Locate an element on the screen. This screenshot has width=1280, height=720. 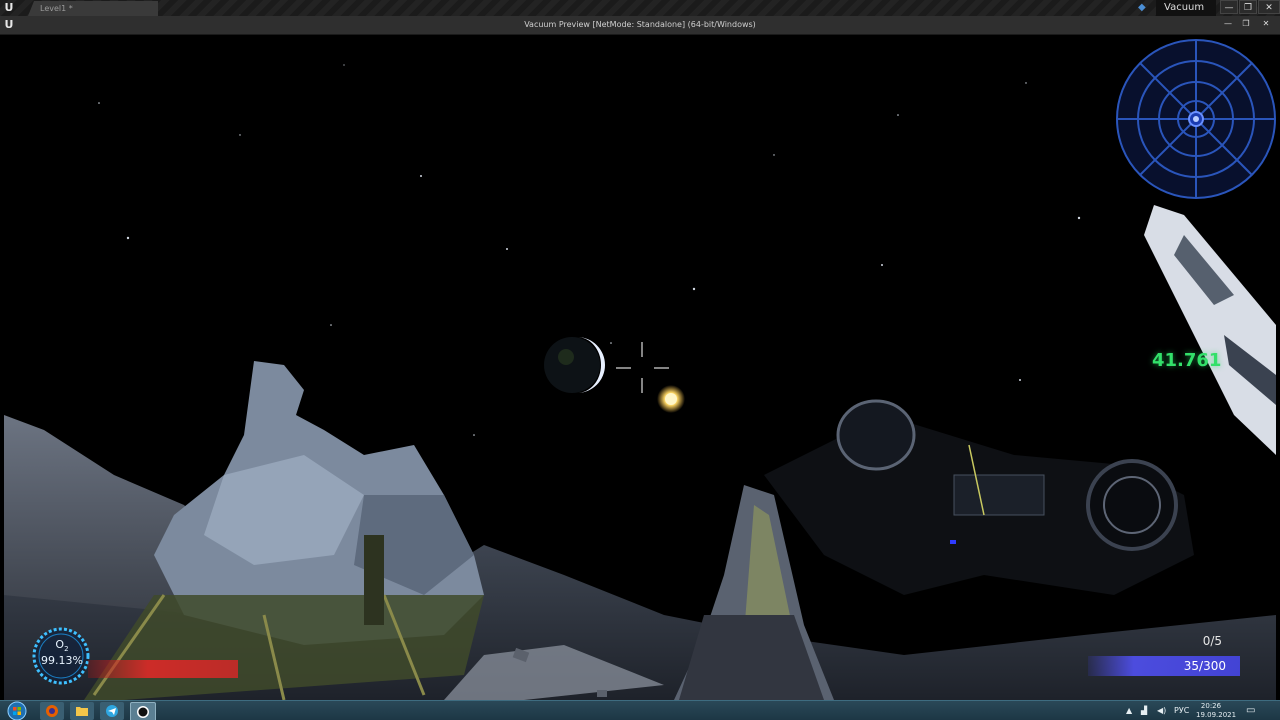
clock-time: 20:26 is located at coordinates (1211, 706).